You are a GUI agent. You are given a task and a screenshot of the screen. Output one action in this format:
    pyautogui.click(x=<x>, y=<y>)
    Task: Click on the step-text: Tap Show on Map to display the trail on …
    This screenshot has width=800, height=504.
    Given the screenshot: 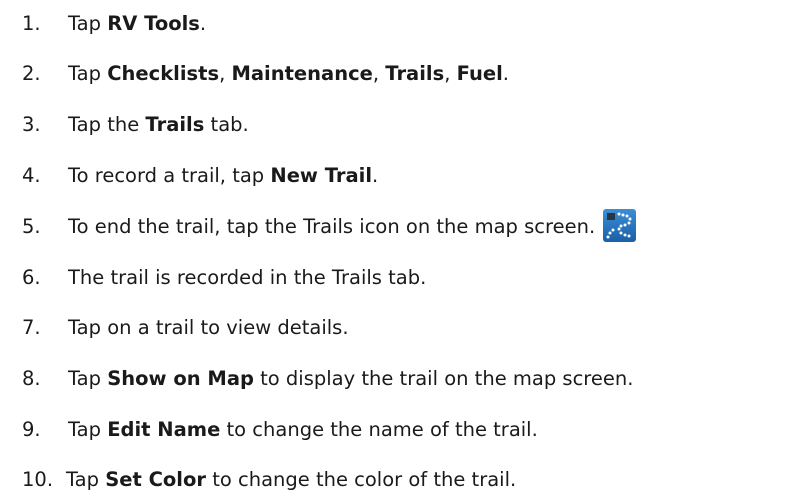 What is the action you would take?
    pyautogui.click(x=350, y=379)
    